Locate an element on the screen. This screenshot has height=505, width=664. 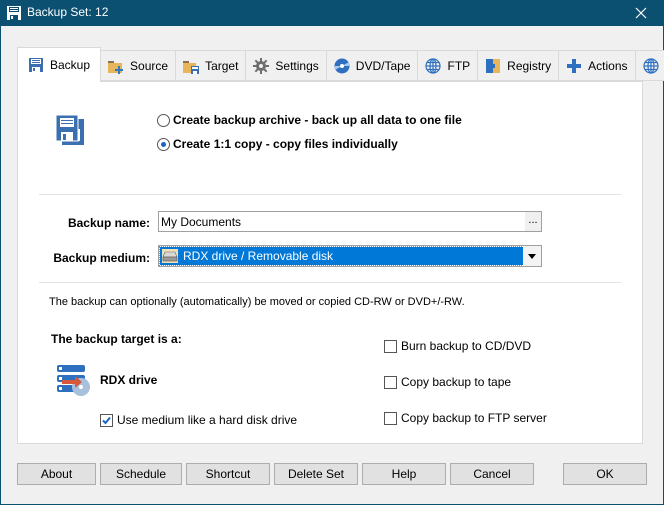
checkbox-label: Burn backup to CD/DVD is located at coordinates (466, 346).